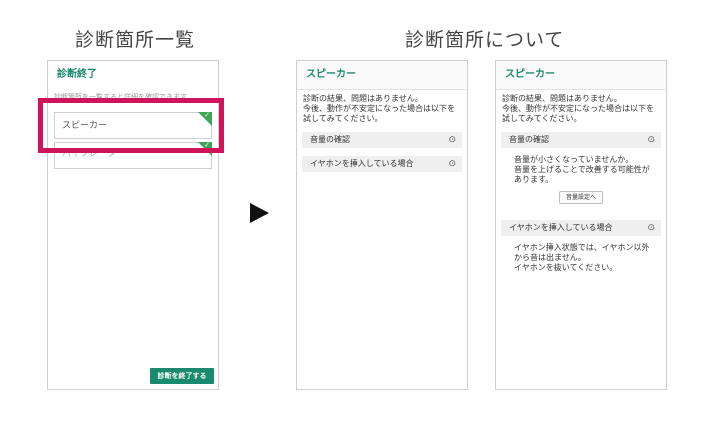  I want to click on end-diagnosis-button: 診断を終了する, so click(182, 376).